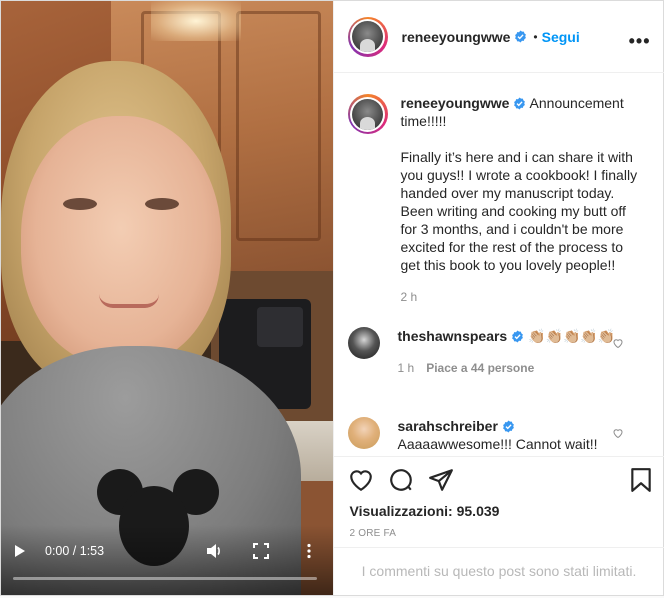 Image resolution: width=664 pixels, height=598 pixels. Describe the element at coordinates (480, 368) in the screenshot. I see `comment-likes: Piace a 44 persone` at that location.